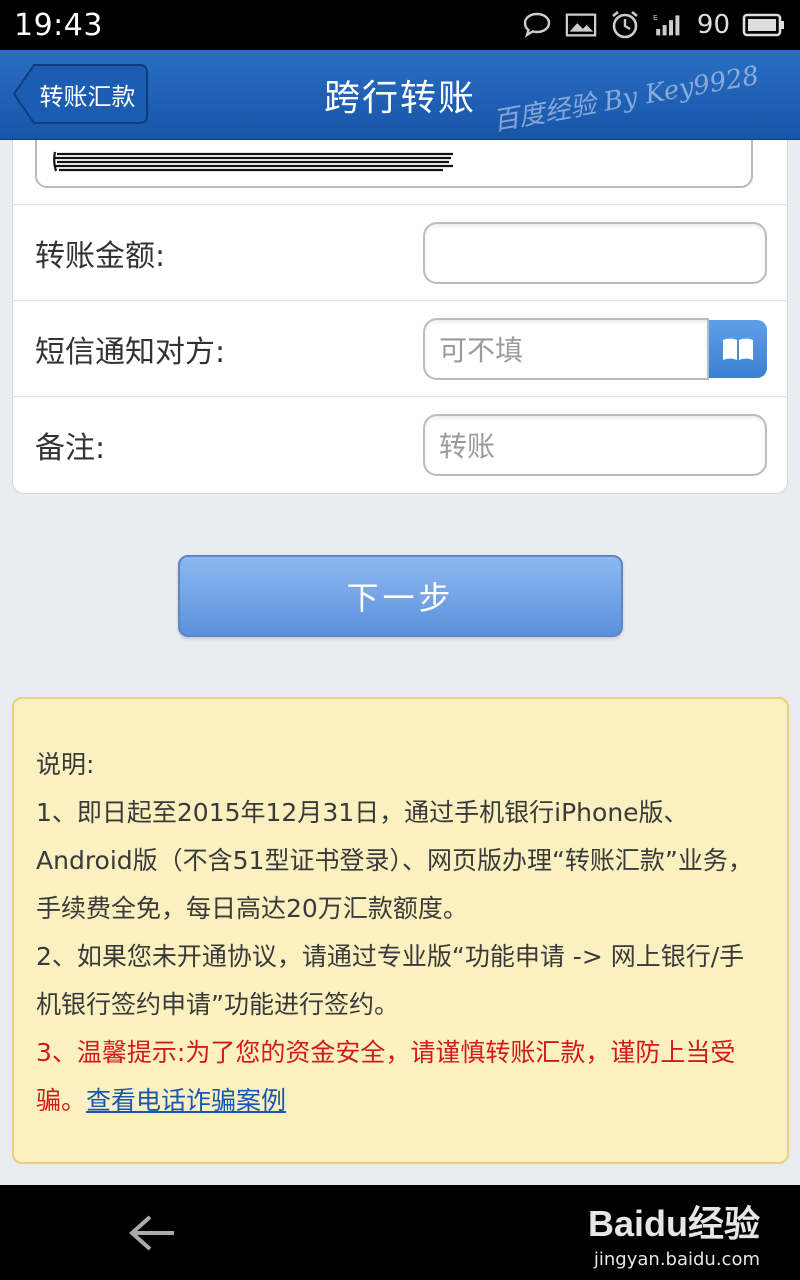 The image size is (800, 1280). I want to click on svg-text: E, so click(655, 17).